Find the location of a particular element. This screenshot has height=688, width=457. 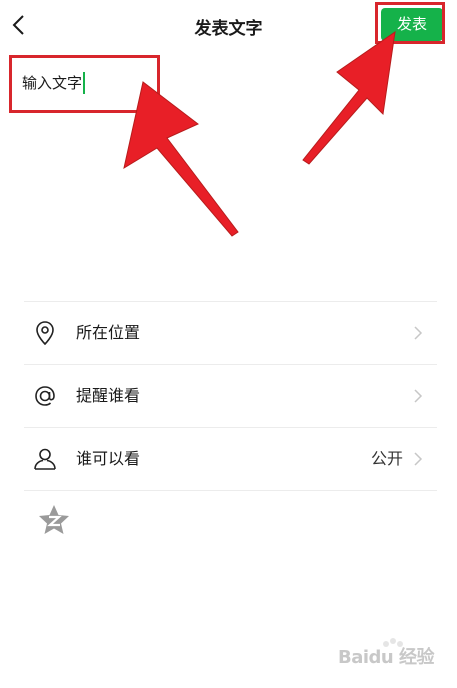

menu-item-mention: 提醒谁看 is located at coordinates (230, 395).